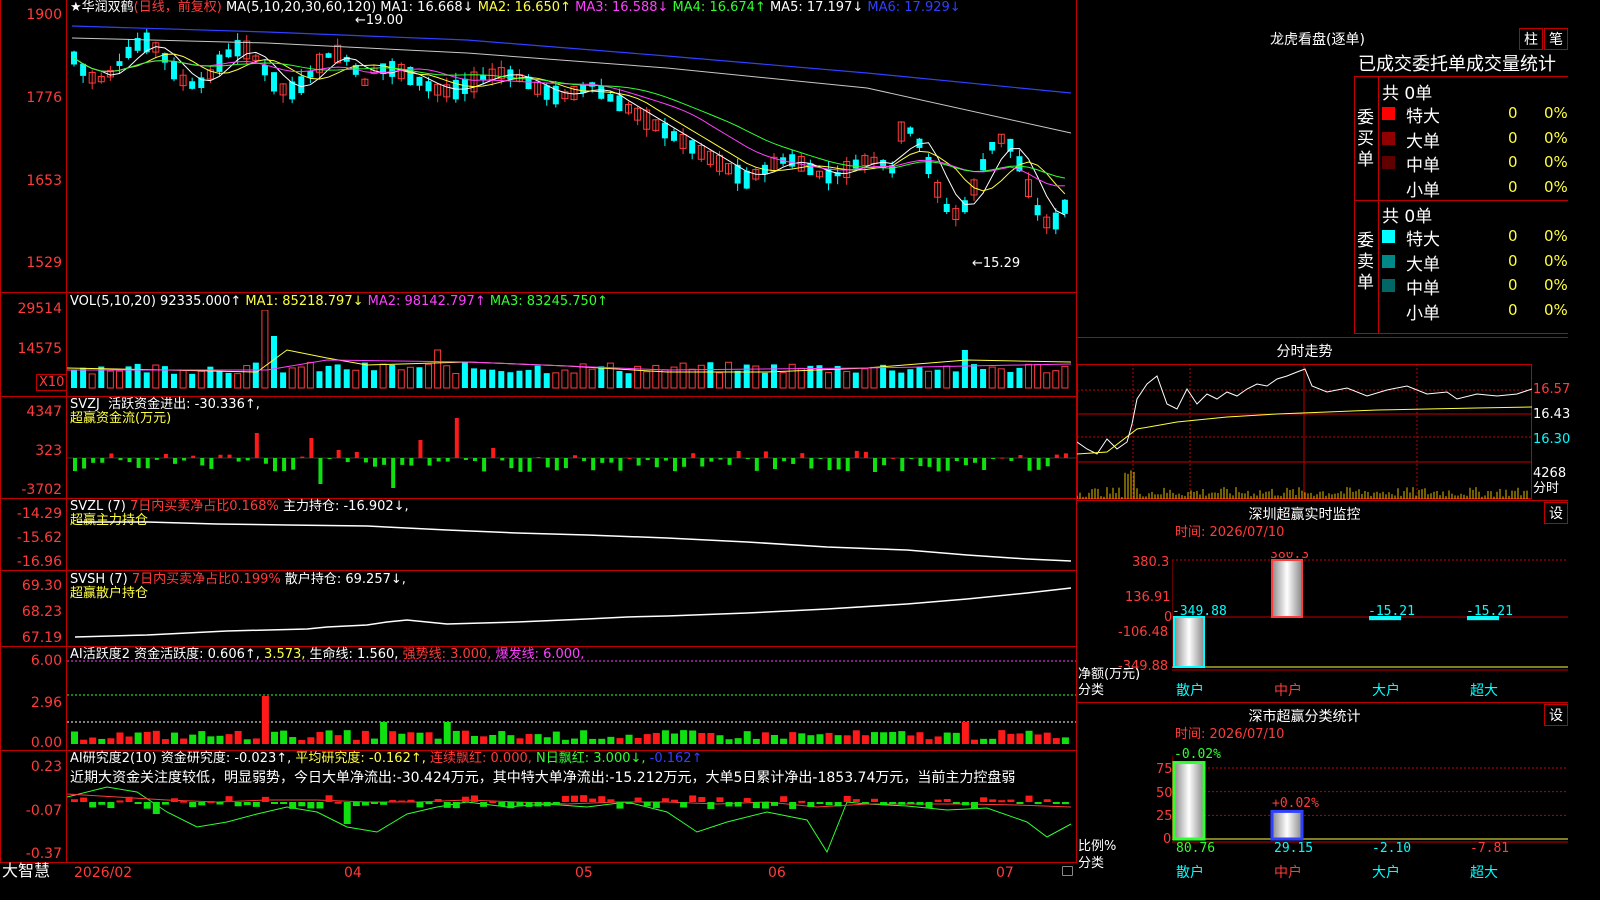 This screenshot has width=1600, height=900. I want to click on sz-monitor-chart: -349.88 散户 380.3 中户 -15.21 大户 -15.21 超大, so click(1370, 627).